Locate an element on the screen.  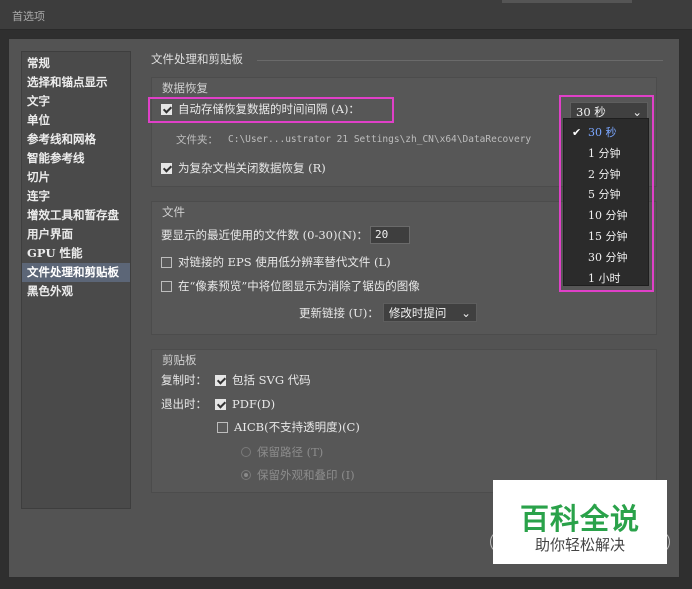
update-links-row: 更新链接 (U)： 修改时提问 ⌄ is located at coordinates (388, 312).